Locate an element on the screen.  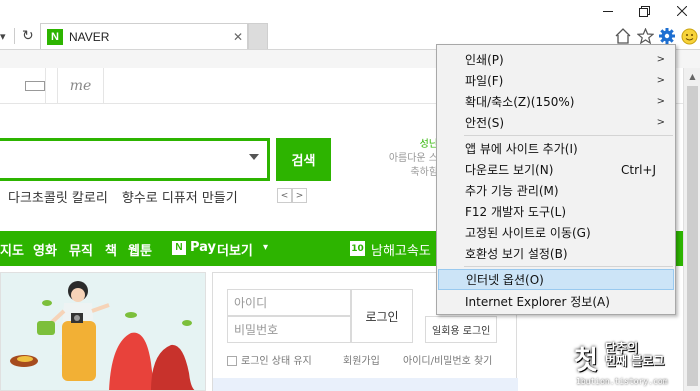
rank-number: 10 is located at coordinates (357, 248).